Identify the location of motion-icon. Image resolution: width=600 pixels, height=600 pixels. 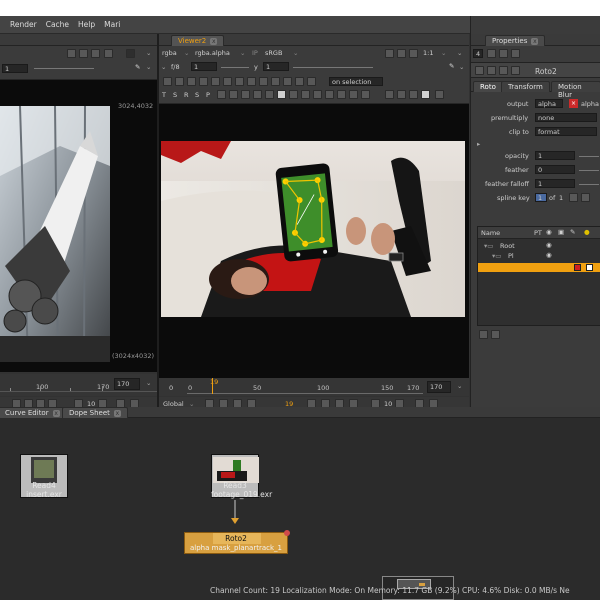
(305, 94).